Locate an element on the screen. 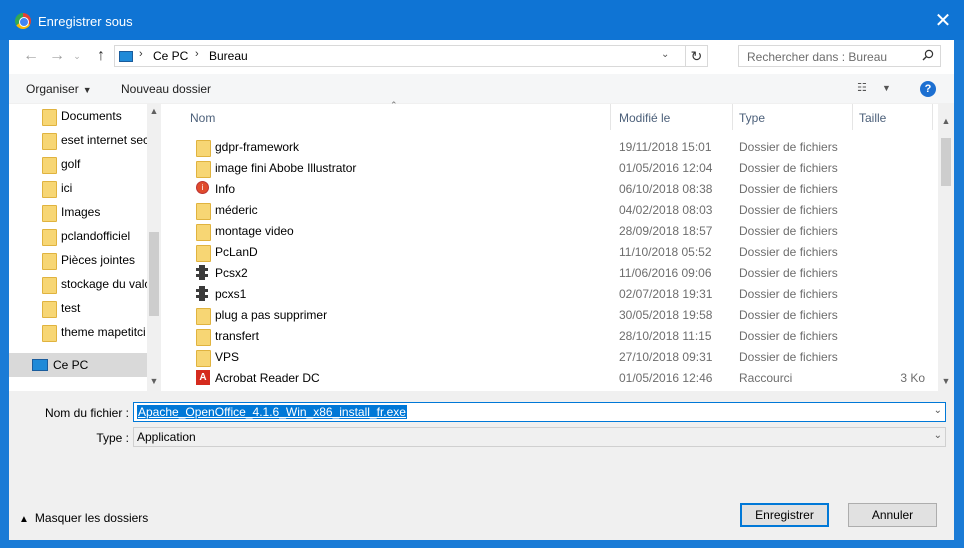 This screenshot has height=548, width=964. address-bar: › Ce PC › Bureau ⌄ ↻ is located at coordinates (411, 56).